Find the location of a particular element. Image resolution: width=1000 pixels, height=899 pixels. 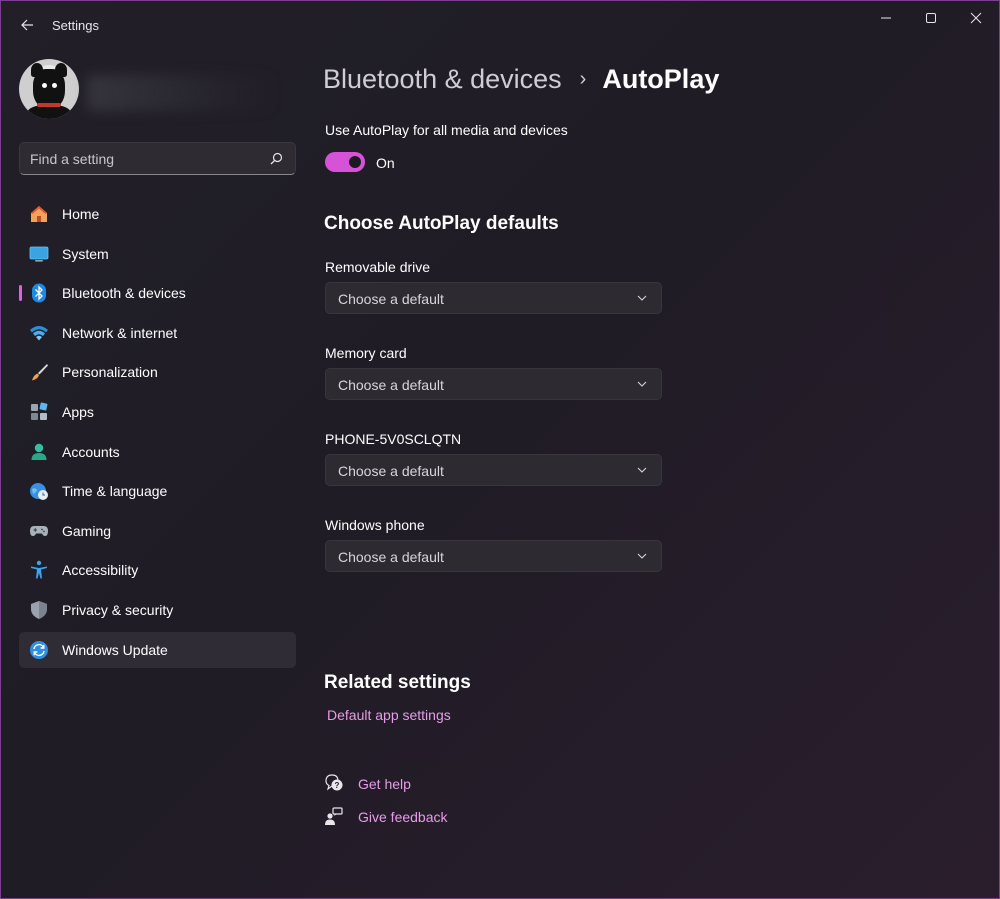

minimize-button is located at coordinates (886, 18).